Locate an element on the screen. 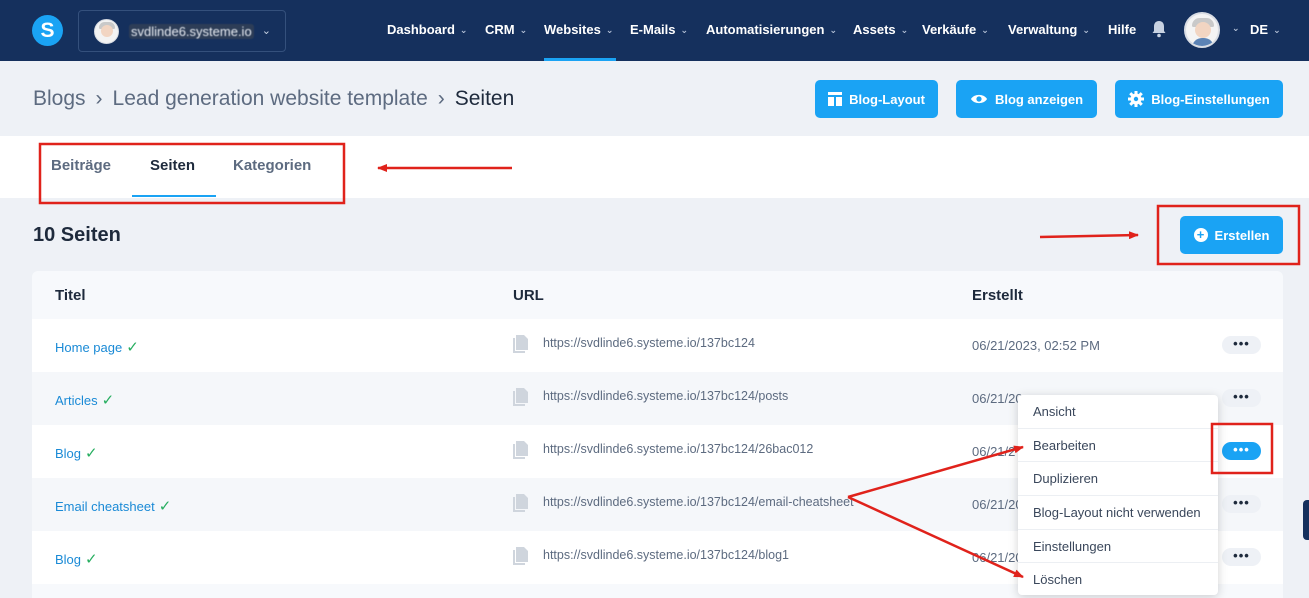 This screenshot has width=1309, height=598. nav-item-emails: E-Mails ⌄ is located at coordinates (659, 29).